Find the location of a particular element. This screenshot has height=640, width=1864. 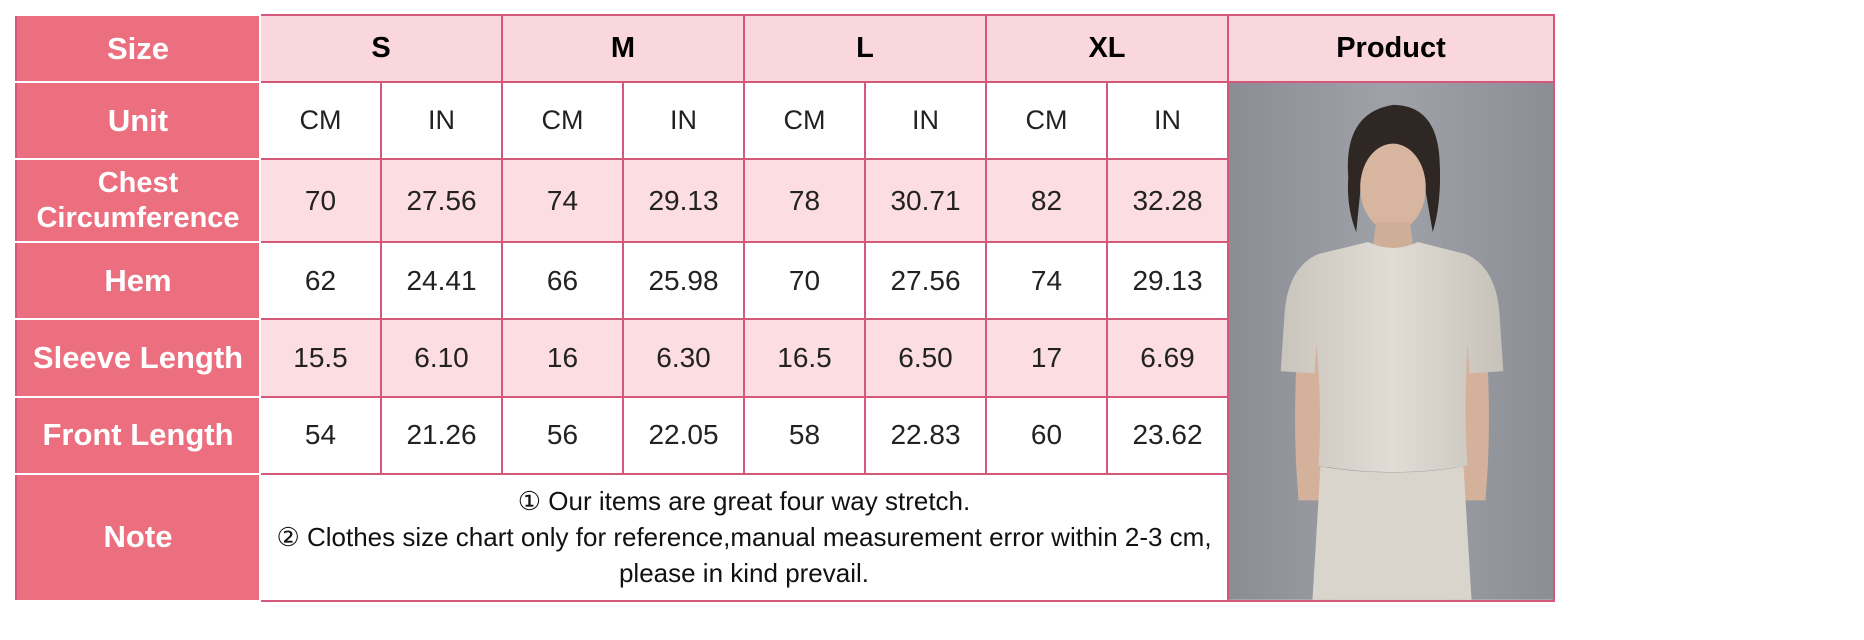

value-cell: 60 is located at coordinates (1046, 435).